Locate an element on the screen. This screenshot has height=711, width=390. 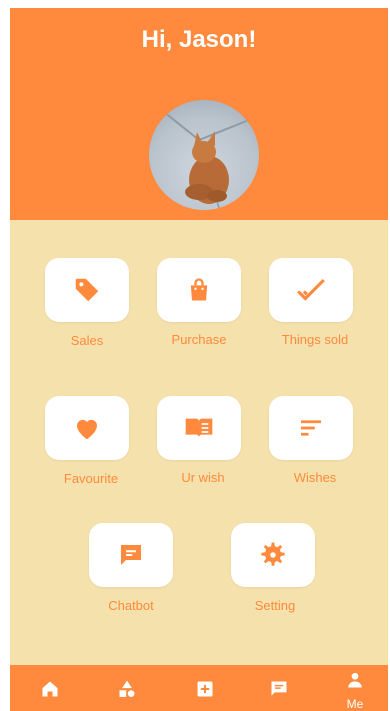
tag-icon is located at coordinates (87, 290).